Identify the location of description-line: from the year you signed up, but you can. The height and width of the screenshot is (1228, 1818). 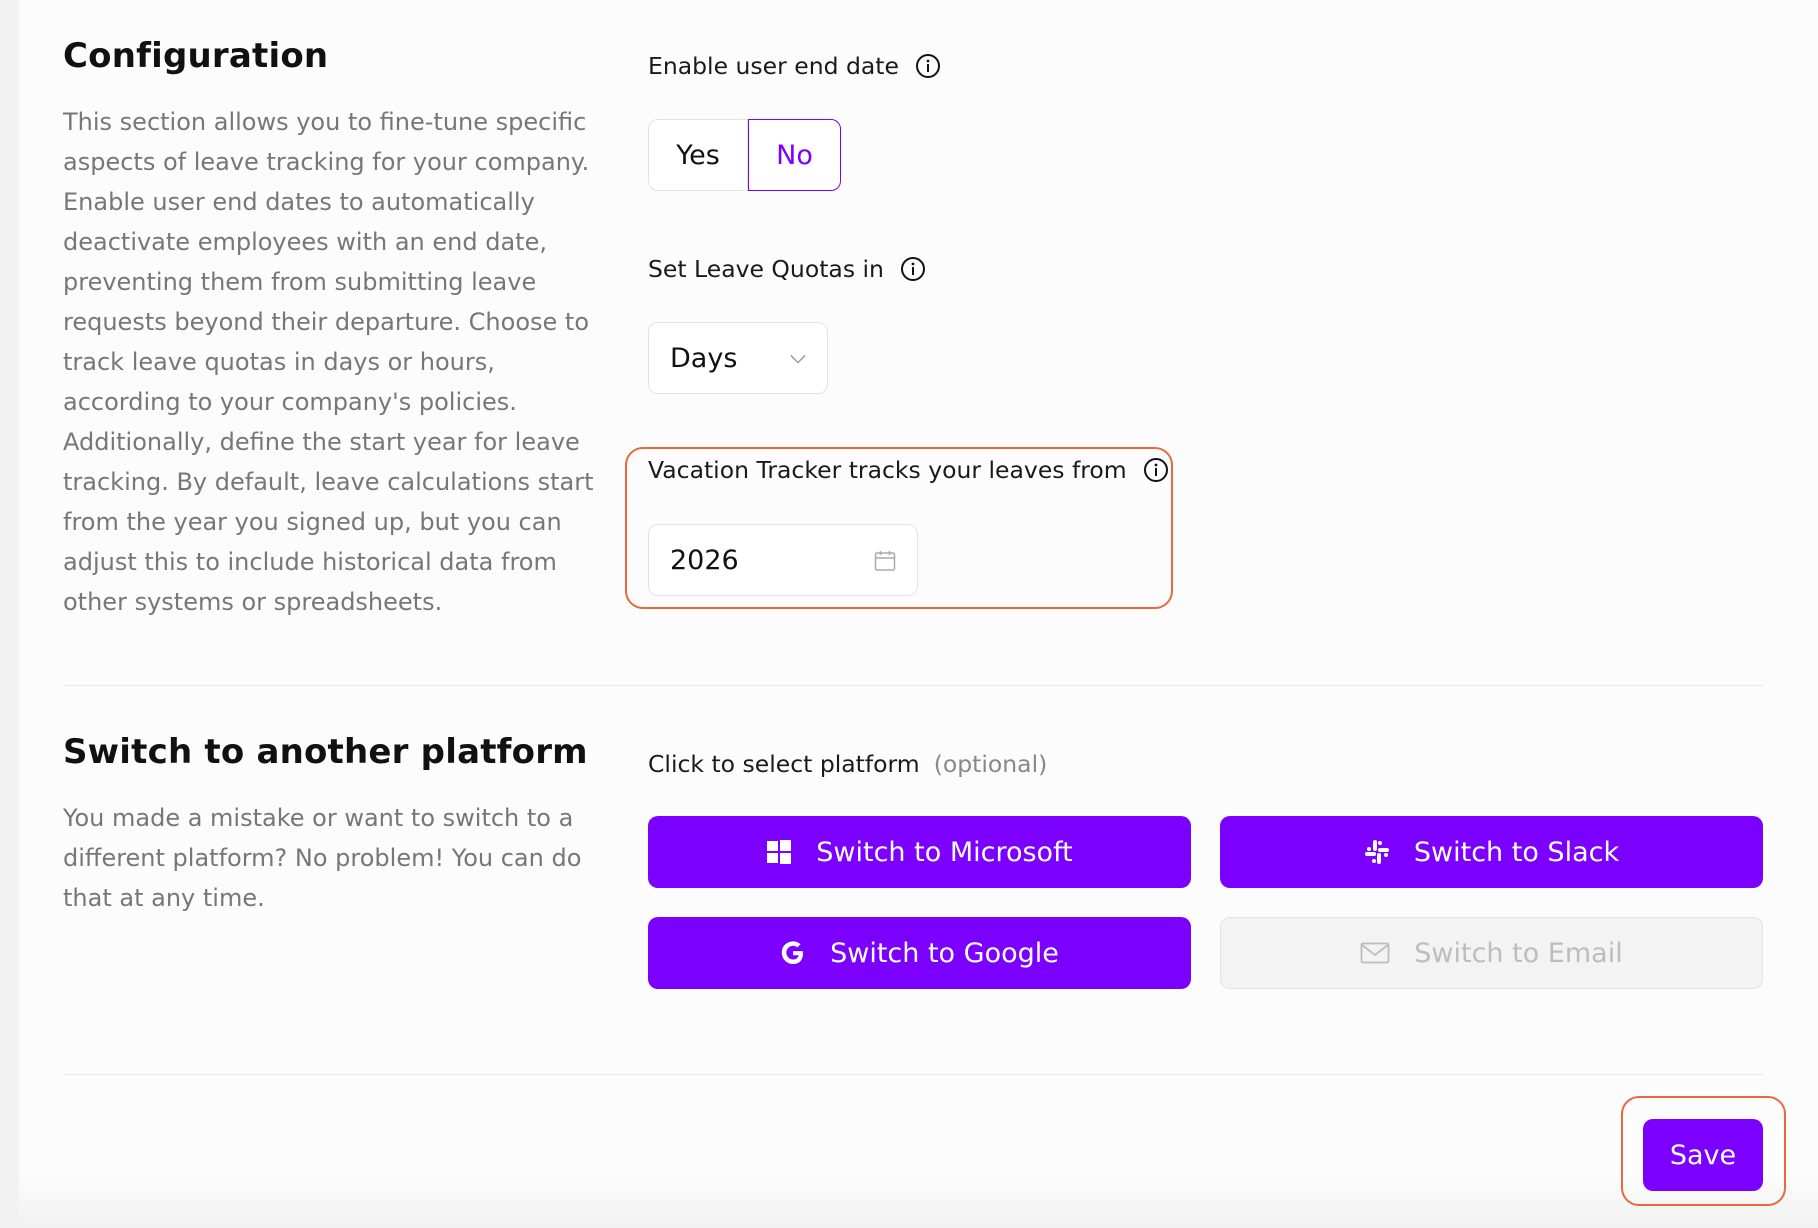
(312, 522).